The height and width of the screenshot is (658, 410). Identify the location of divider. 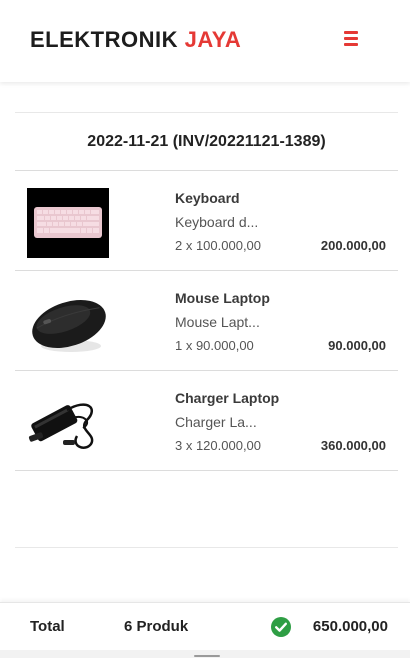
(206, 547).